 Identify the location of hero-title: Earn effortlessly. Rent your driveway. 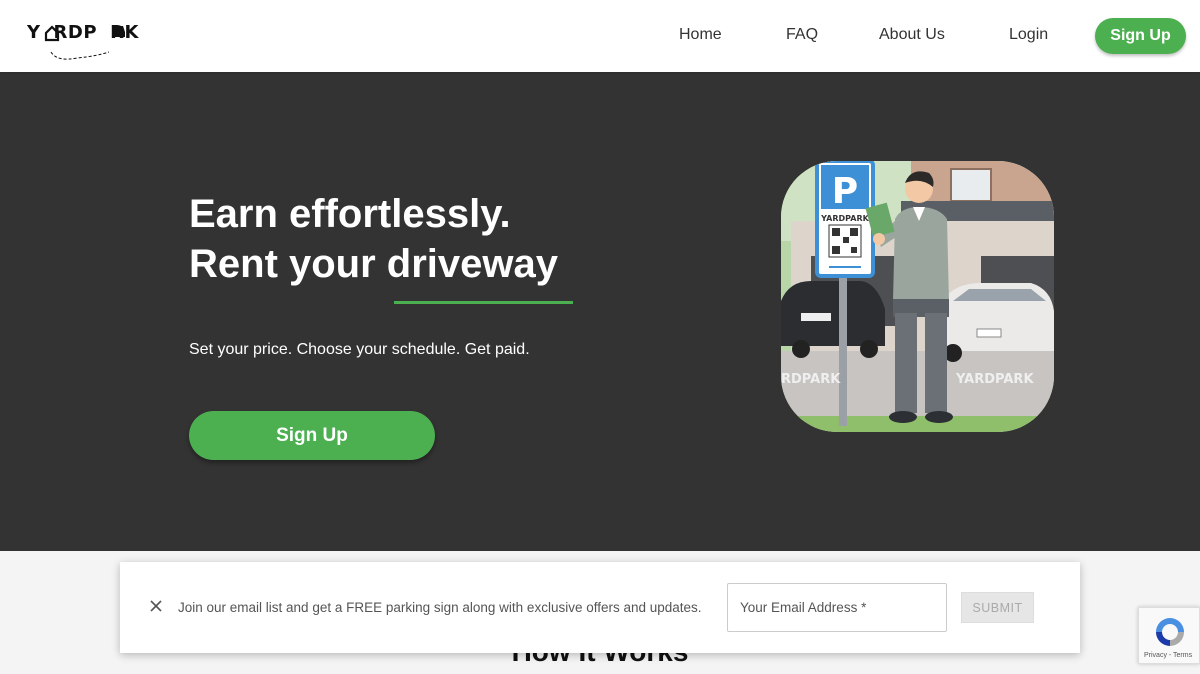
(373, 239).